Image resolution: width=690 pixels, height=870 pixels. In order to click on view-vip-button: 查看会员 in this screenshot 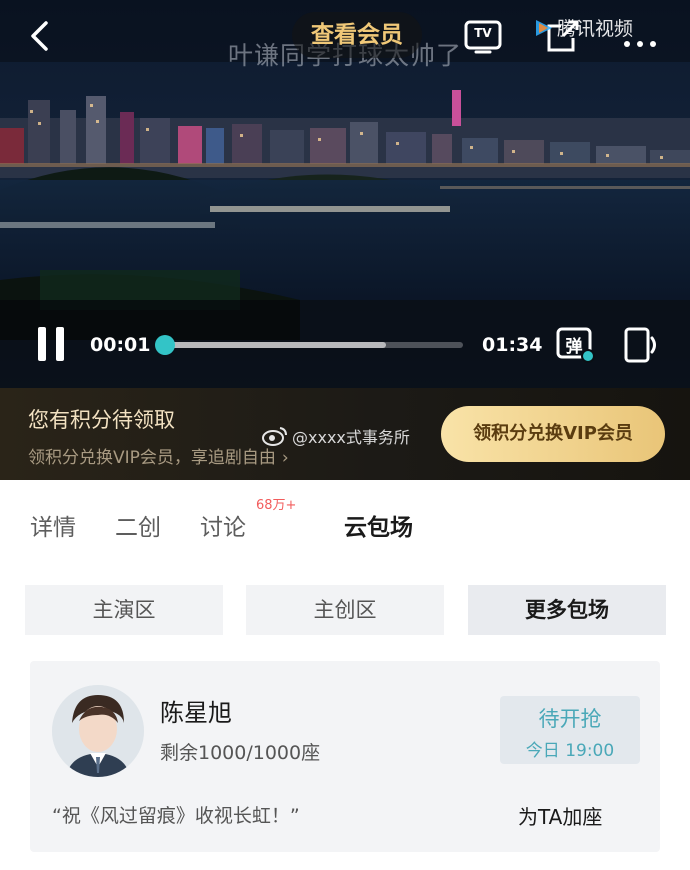, I will do `click(357, 35)`.